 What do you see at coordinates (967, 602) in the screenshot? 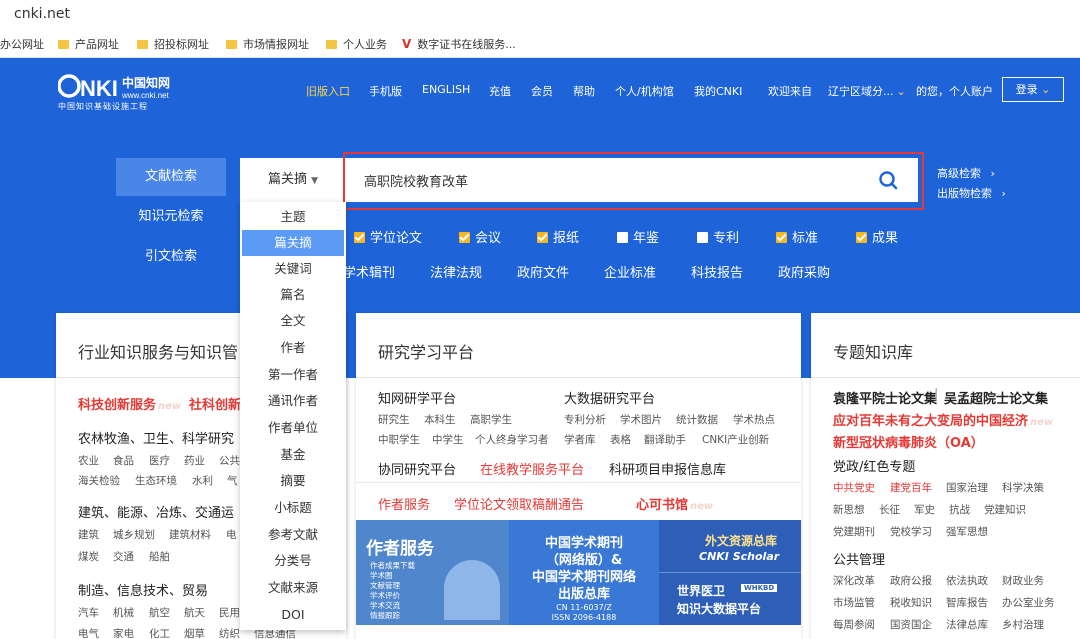
I see `topic-sub-link: 智库报告` at bounding box center [967, 602].